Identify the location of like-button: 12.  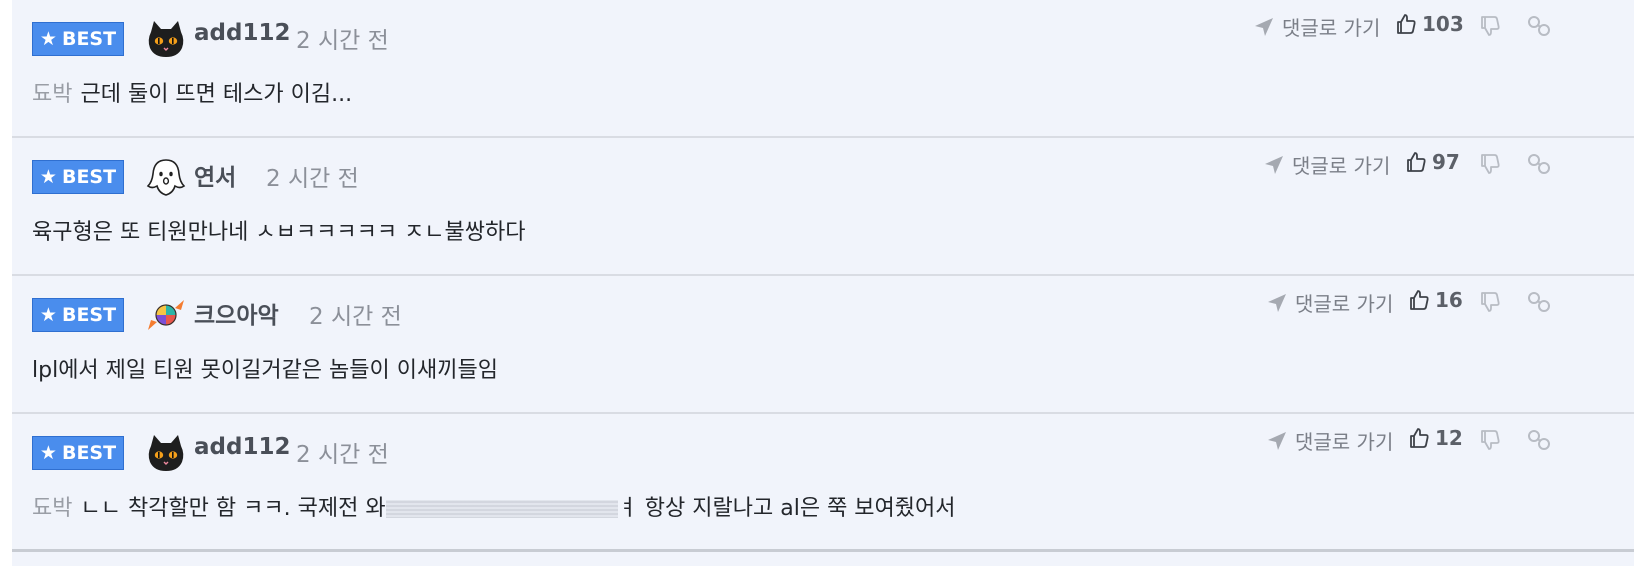
(1435, 438).